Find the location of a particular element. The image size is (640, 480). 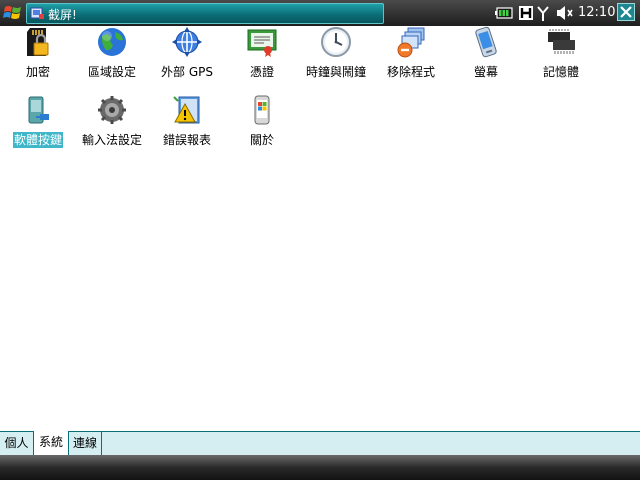

globe-icon is located at coordinates (112, 42).